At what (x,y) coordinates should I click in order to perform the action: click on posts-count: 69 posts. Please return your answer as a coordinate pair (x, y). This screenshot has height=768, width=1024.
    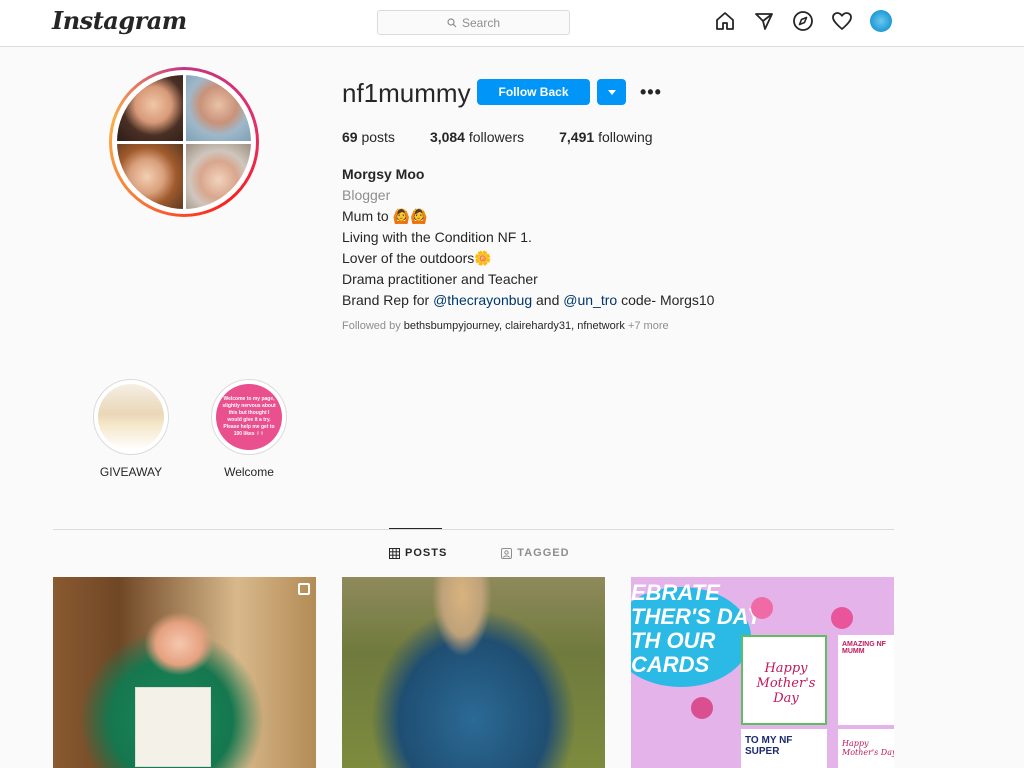
    Looking at the image, I should click on (368, 137).